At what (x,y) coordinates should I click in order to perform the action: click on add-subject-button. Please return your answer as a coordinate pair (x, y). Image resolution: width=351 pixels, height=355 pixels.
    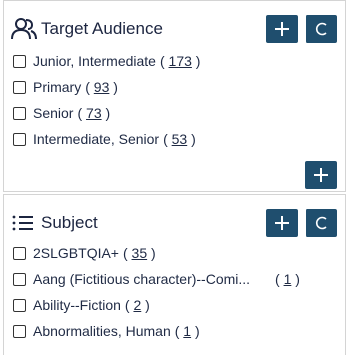
    Looking at the image, I should click on (282, 223).